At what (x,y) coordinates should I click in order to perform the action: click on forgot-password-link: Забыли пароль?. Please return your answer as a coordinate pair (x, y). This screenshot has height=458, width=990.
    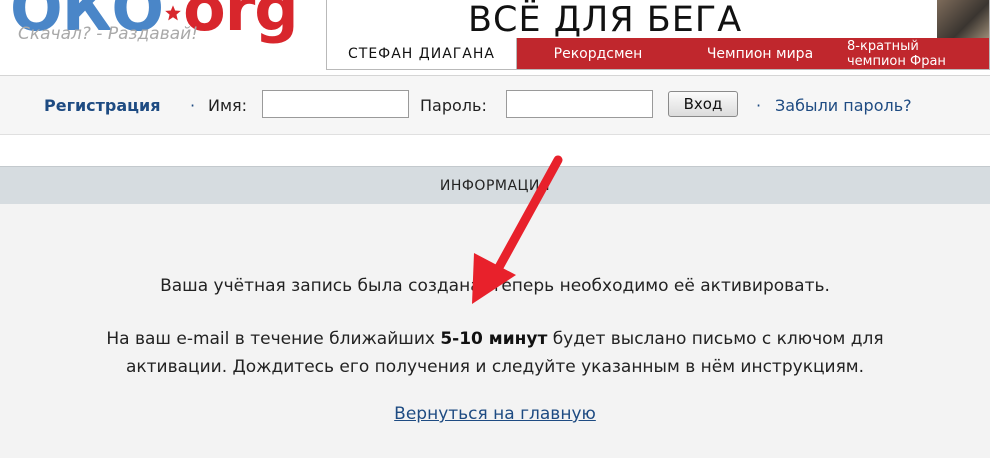
    Looking at the image, I should click on (843, 105).